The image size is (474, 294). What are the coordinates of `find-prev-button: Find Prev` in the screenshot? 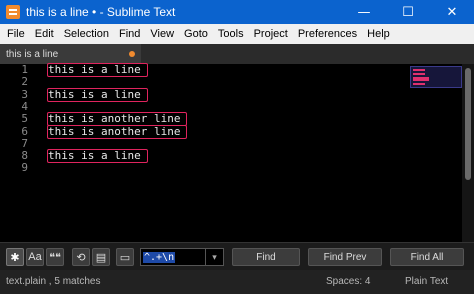 It's located at (345, 257).